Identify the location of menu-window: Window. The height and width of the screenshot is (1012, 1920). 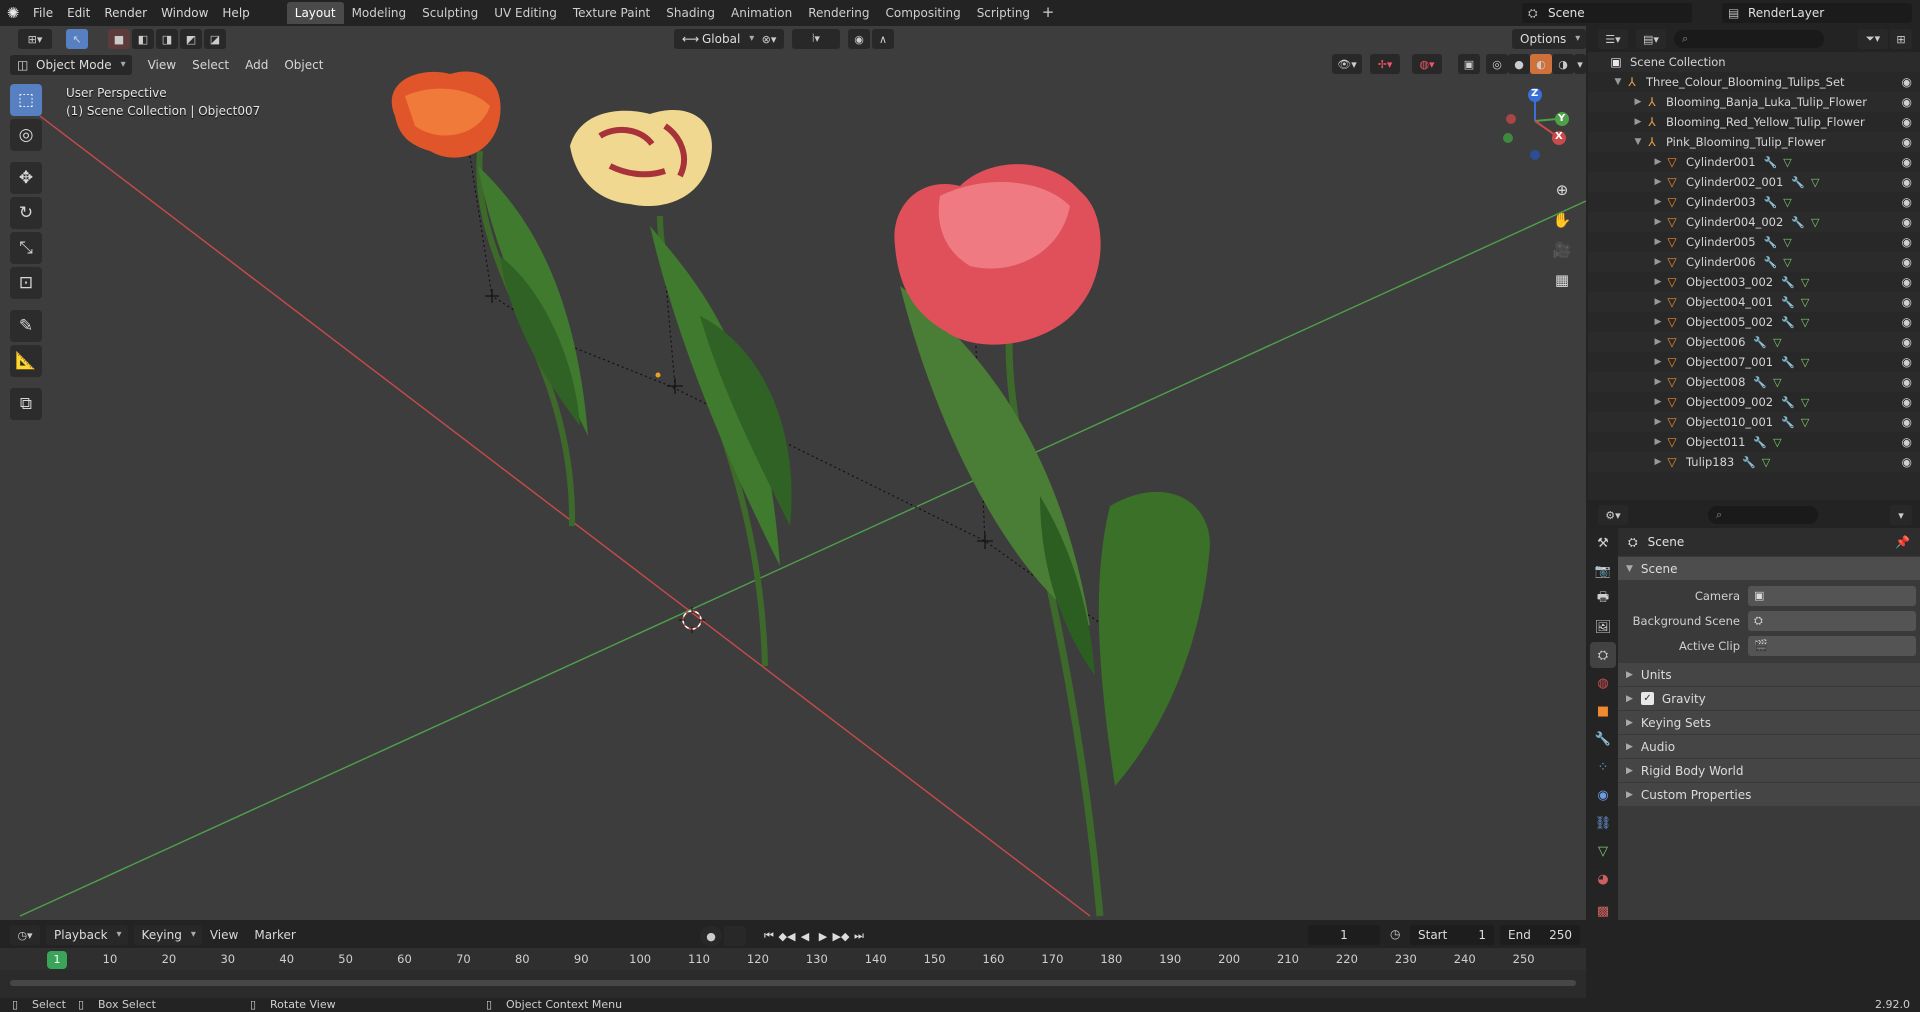
(184, 13).